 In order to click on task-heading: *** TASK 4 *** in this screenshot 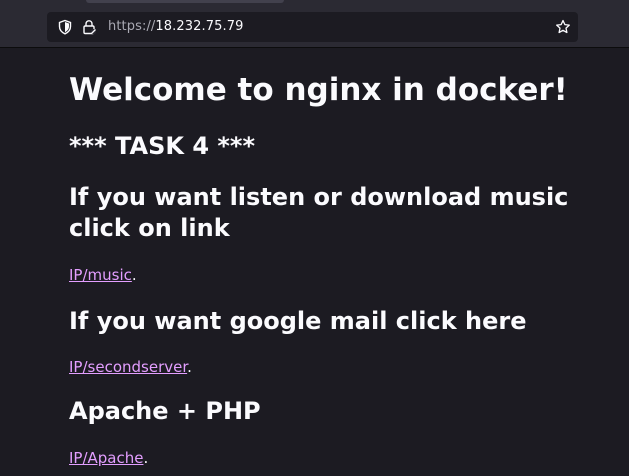, I will do `click(162, 146)`.